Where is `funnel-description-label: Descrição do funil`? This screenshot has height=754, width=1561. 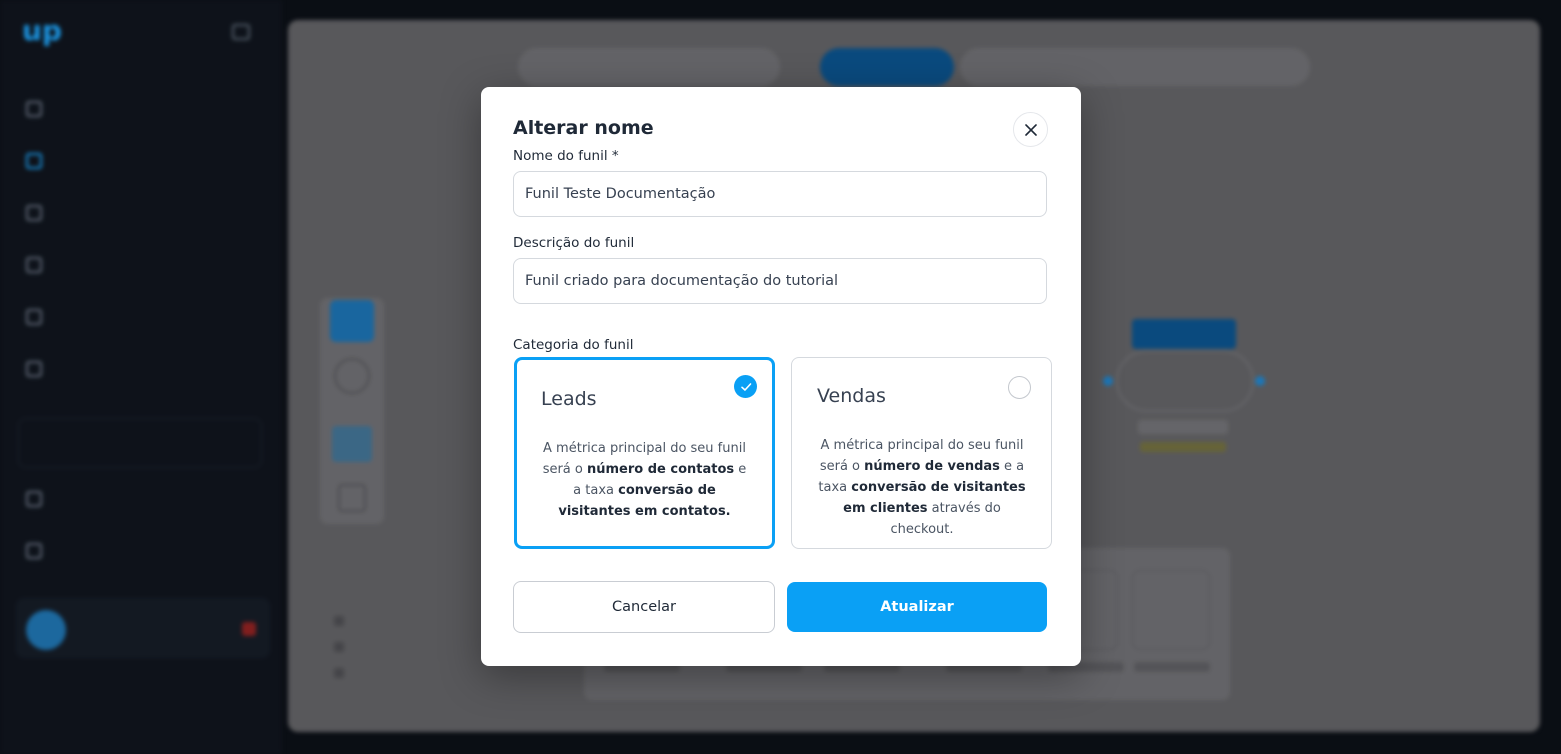 funnel-description-label: Descrição do funil is located at coordinates (574, 243).